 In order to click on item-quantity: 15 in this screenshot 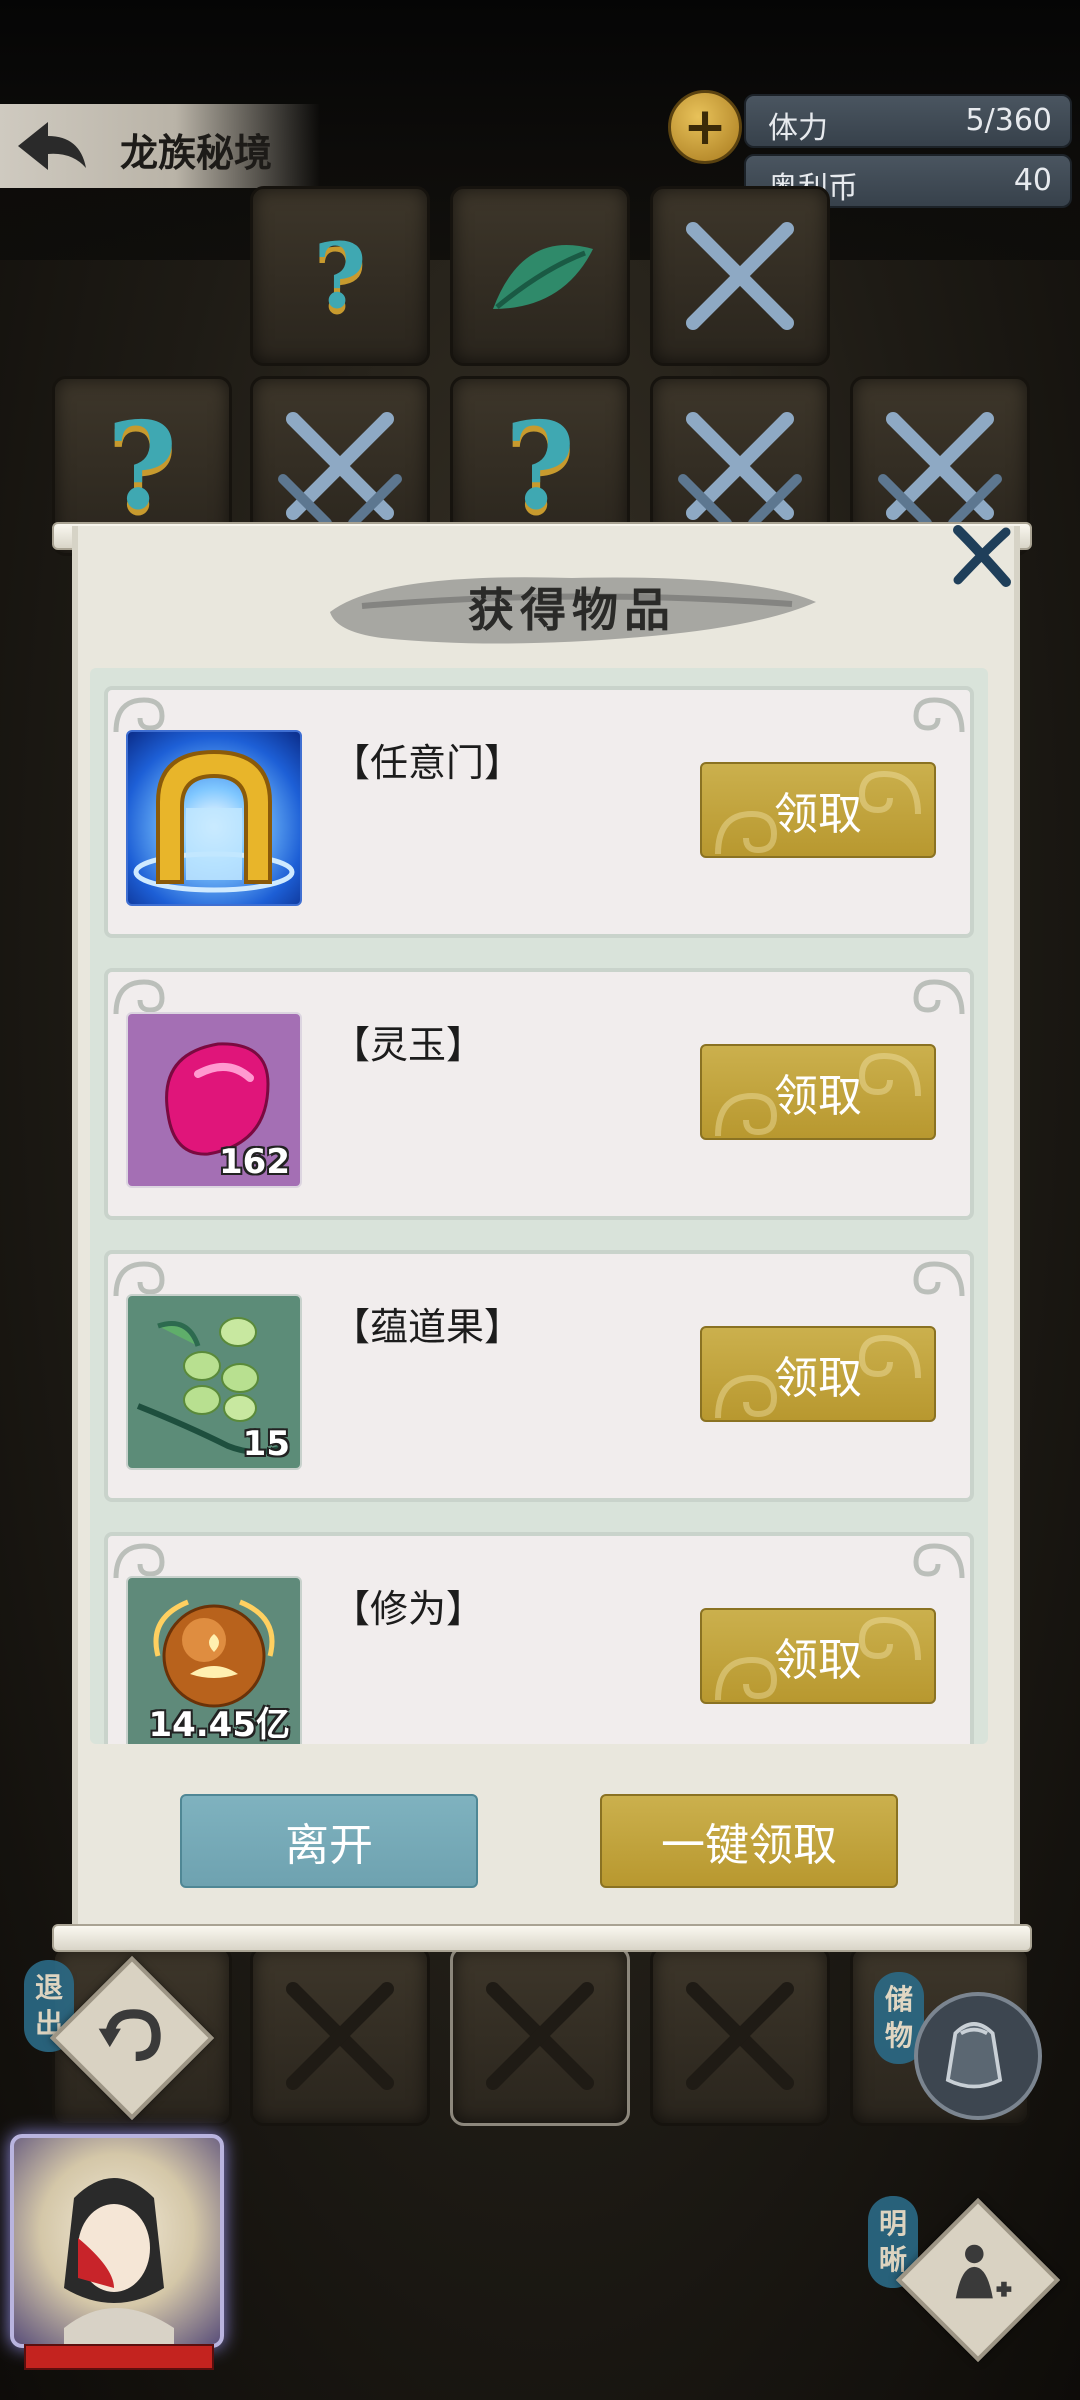, I will do `click(266, 1444)`.